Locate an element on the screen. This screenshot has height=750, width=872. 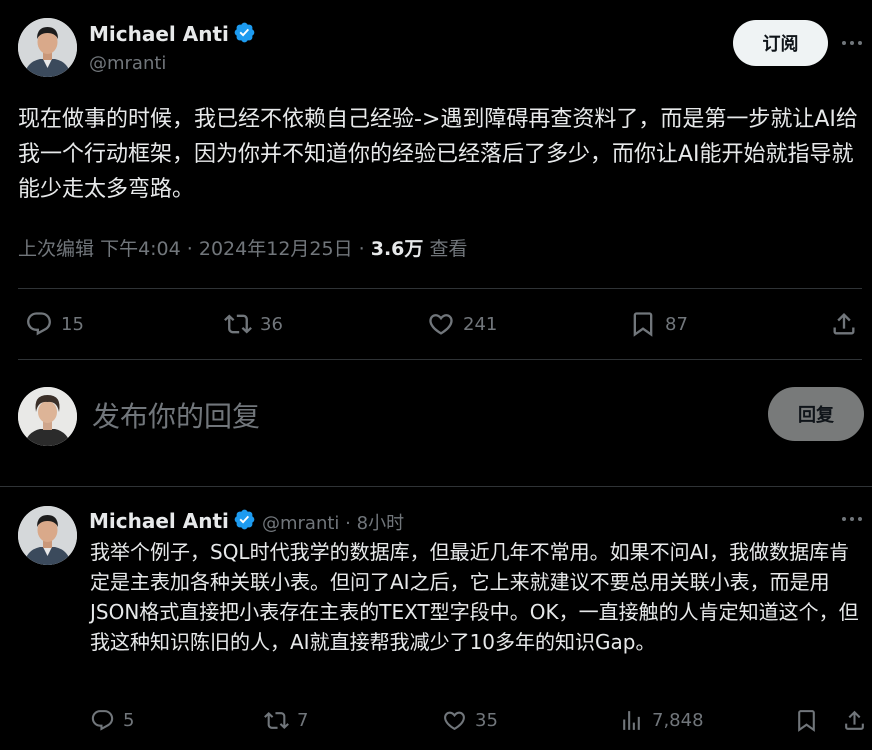
subscribe-button: 订阅 is located at coordinates (780, 43).